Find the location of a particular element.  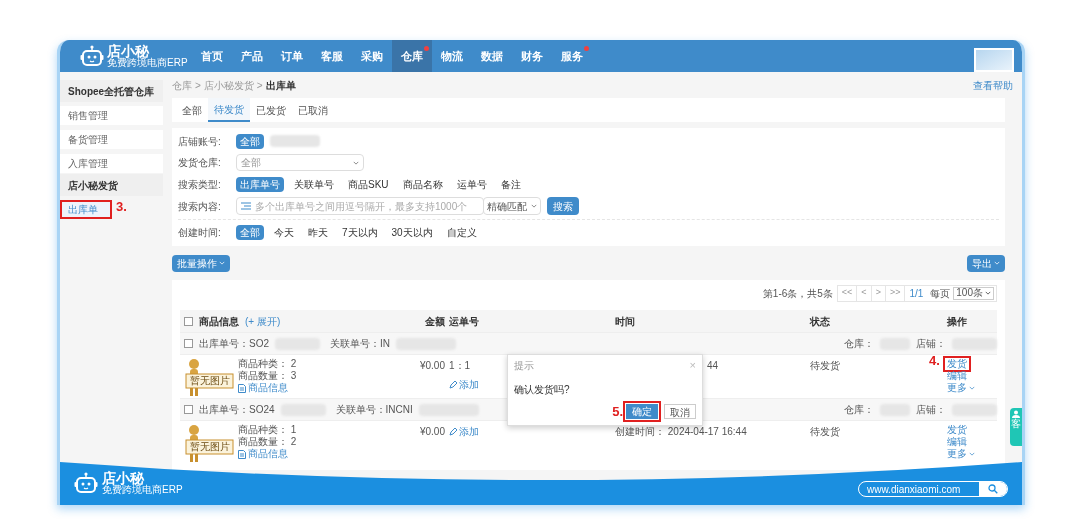

tab: 全部 is located at coordinates (192, 110).